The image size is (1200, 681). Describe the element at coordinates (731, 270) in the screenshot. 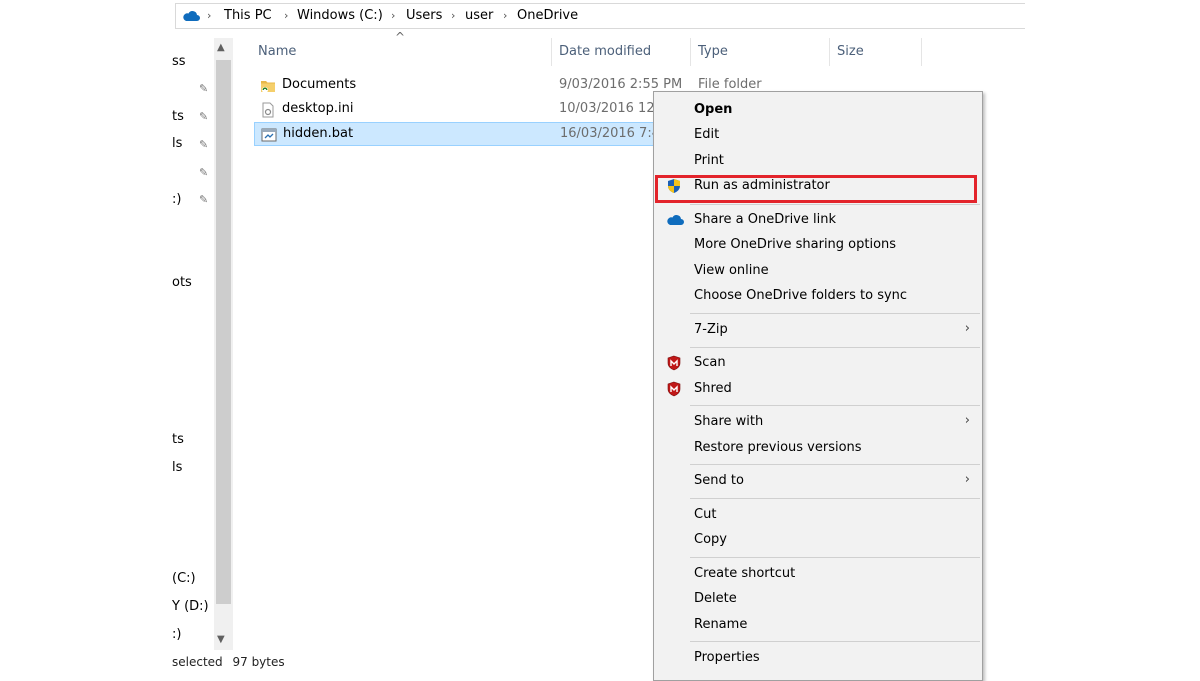

I see `menu-item-label: View online` at that location.